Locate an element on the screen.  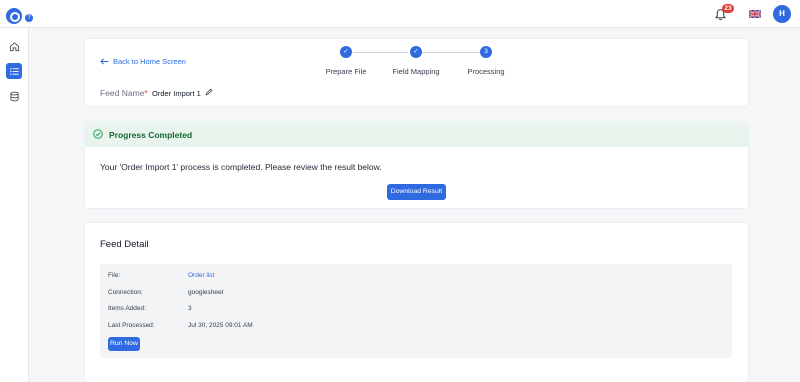
step-3-number: 3 is located at coordinates (486, 52).